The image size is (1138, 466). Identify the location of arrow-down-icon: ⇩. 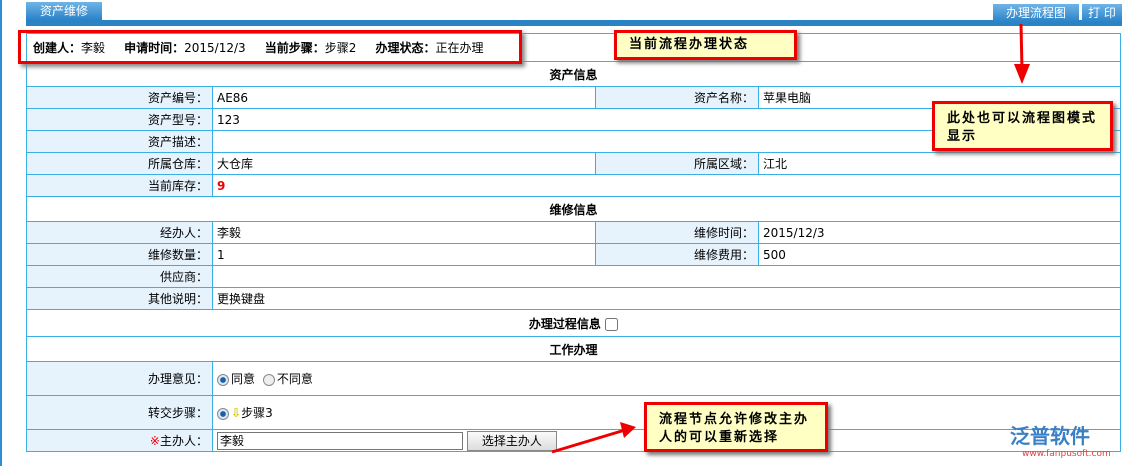
(236, 413).